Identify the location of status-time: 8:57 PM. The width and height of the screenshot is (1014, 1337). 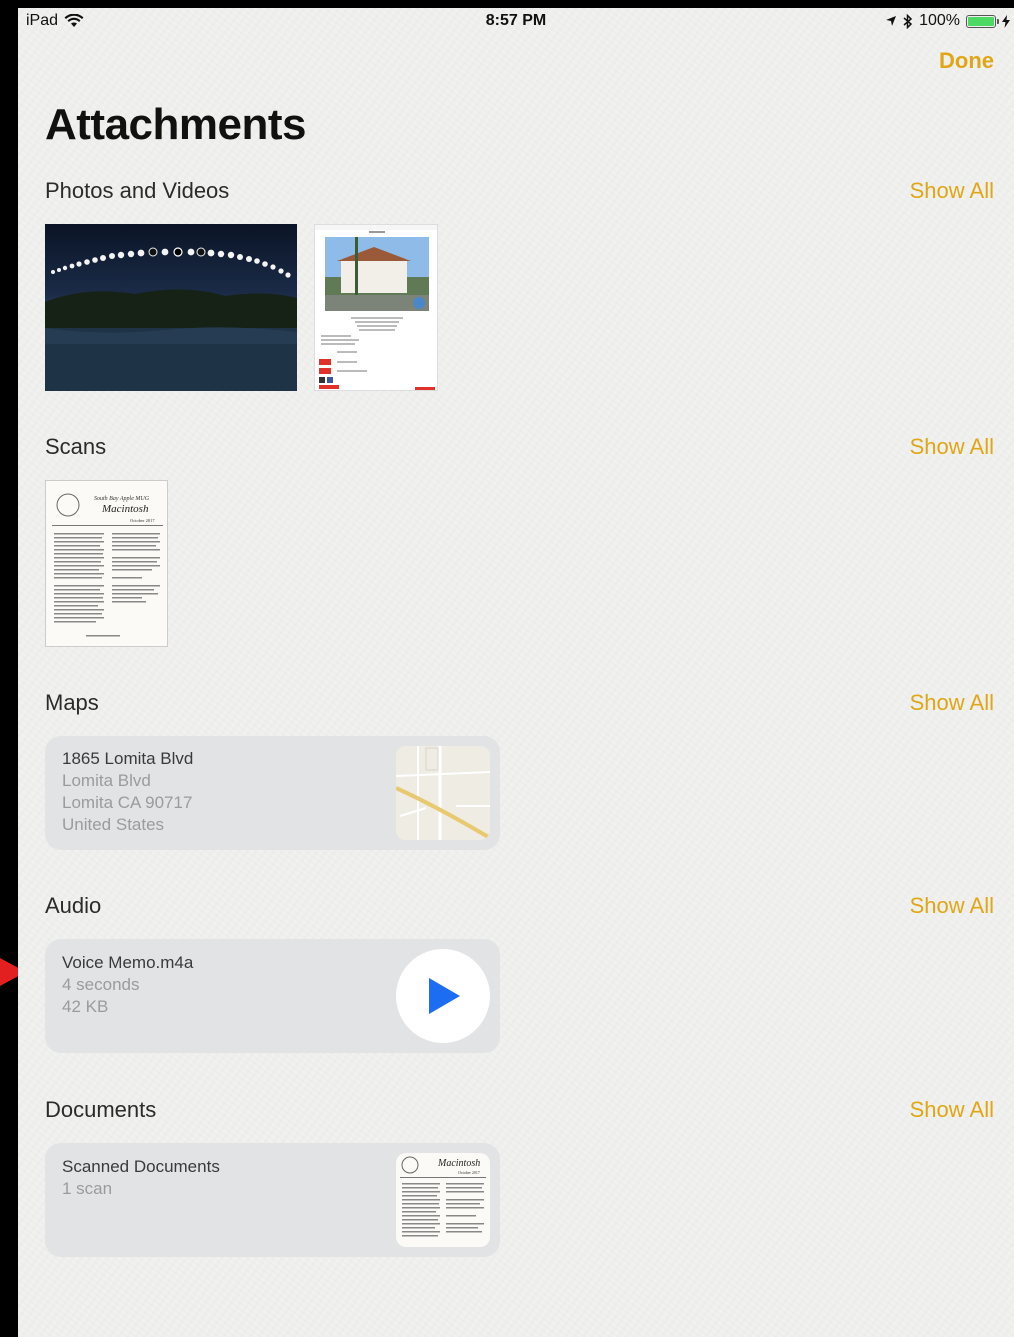
(516, 20).